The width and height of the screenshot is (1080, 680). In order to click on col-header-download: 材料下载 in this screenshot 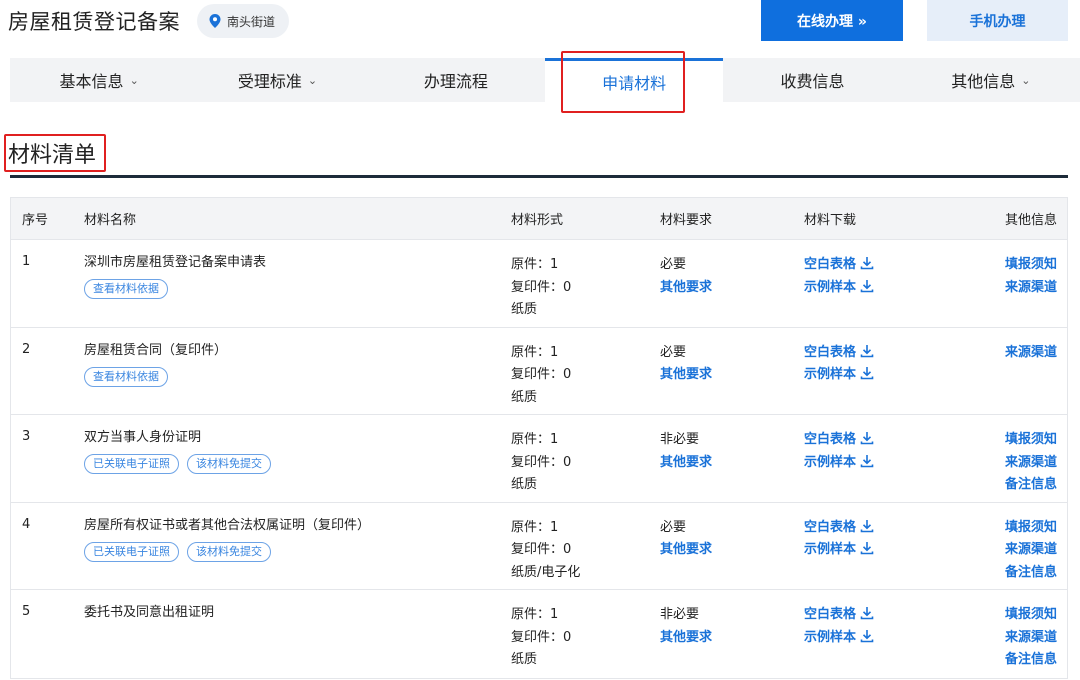, I will do `click(830, 220)`.